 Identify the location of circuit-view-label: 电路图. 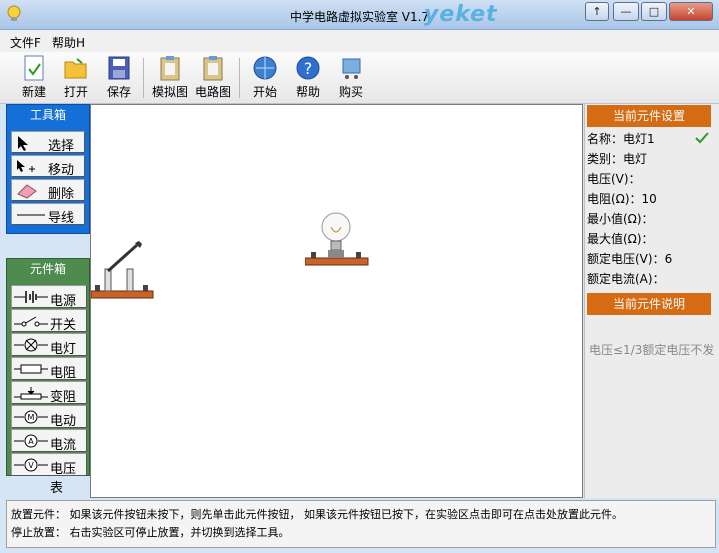
(213, 92).